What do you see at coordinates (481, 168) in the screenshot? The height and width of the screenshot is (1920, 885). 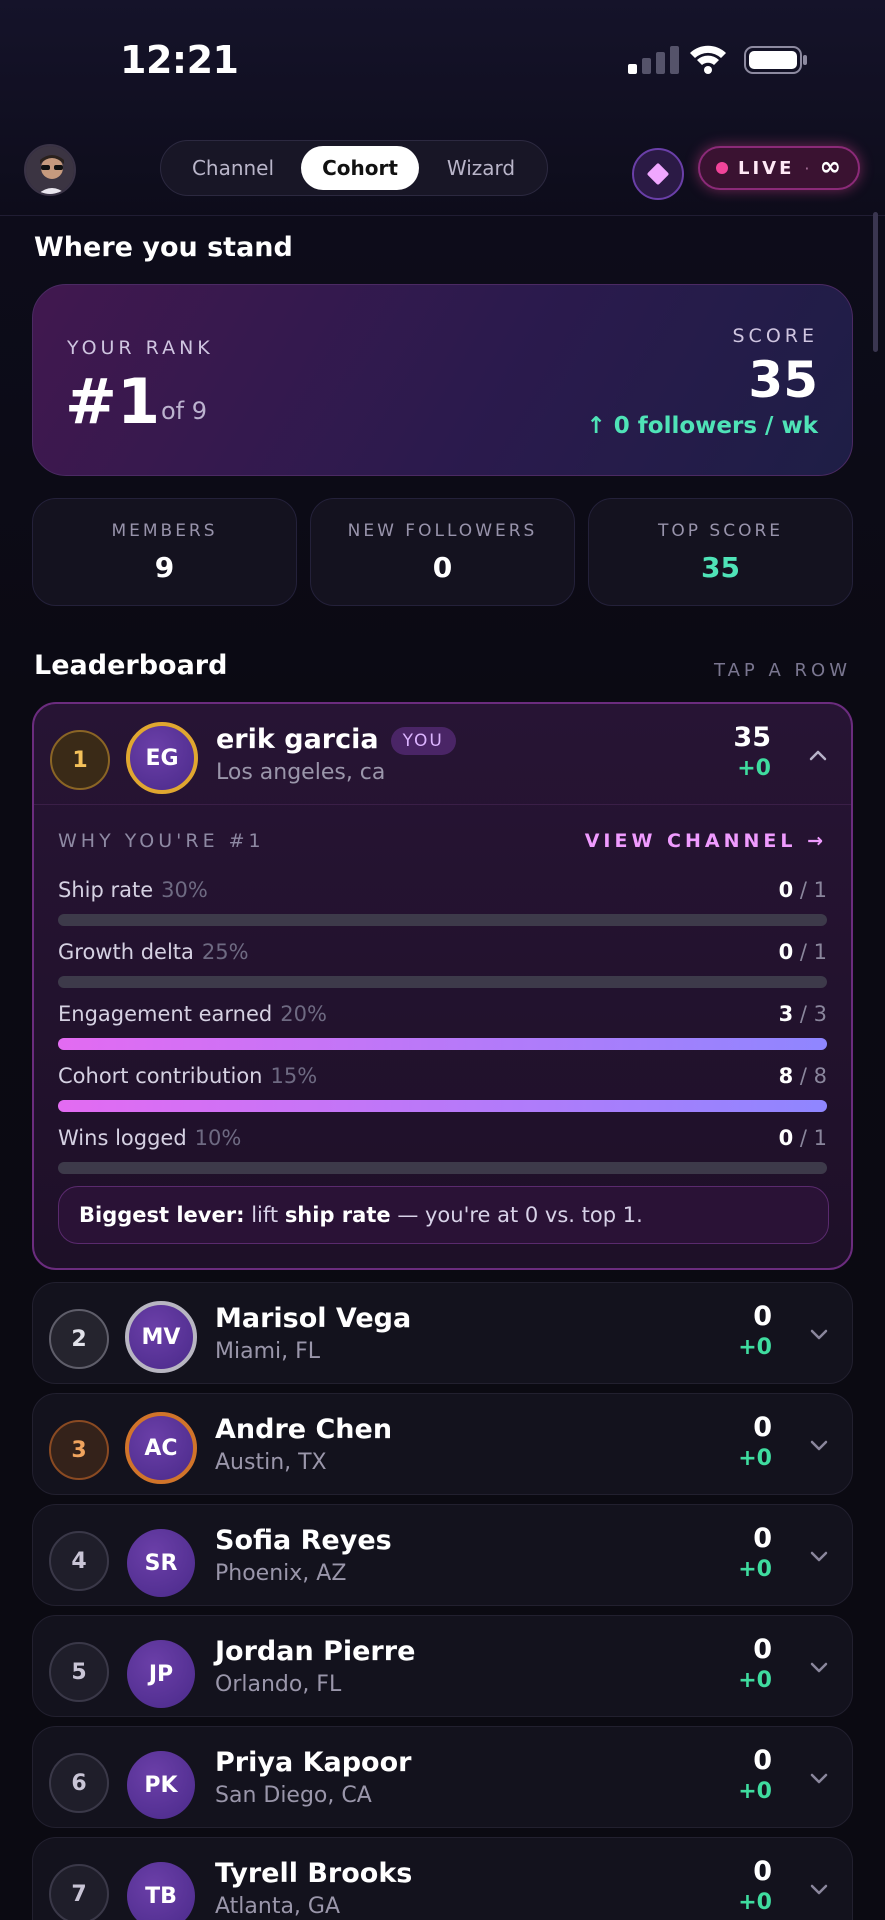 I see `tab-wizard: Wizard` at bounding box center [481, 168].